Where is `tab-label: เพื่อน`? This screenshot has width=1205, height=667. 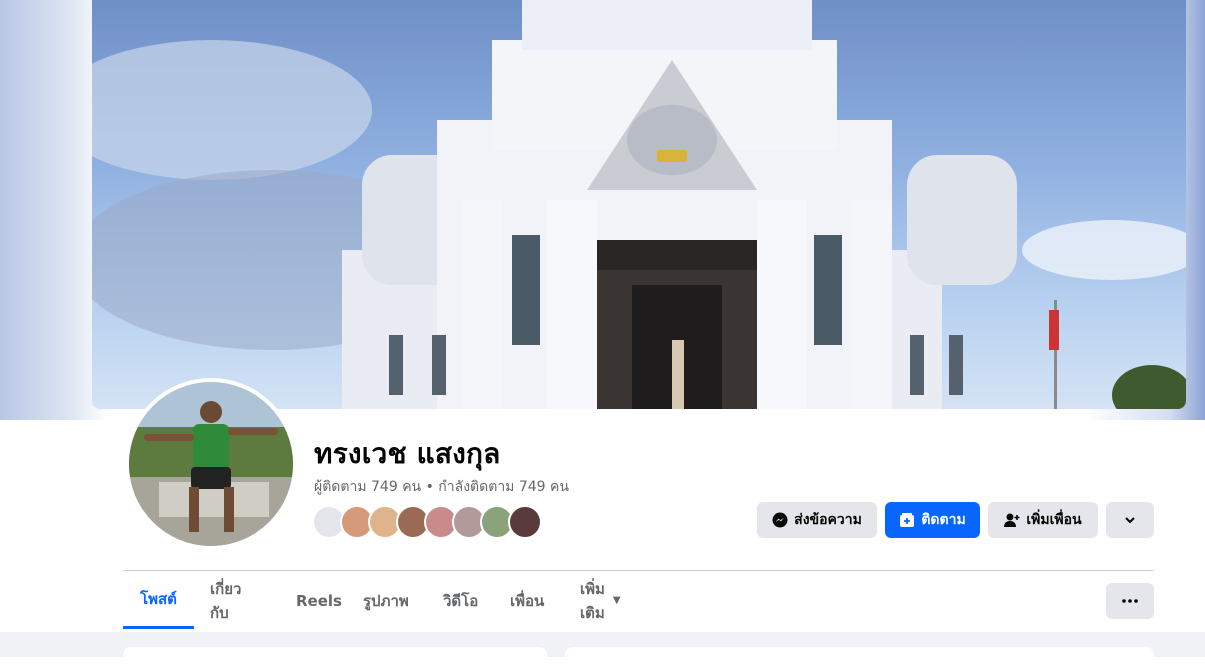
tab-label: เพื่อน is located at coordinates (527, 600).